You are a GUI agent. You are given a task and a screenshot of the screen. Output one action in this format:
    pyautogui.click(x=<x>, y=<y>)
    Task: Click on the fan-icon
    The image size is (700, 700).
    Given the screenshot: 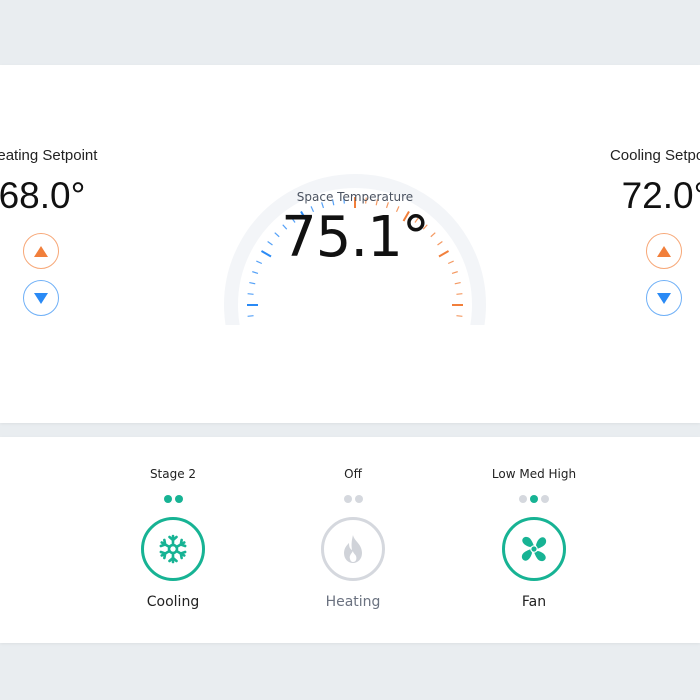 What is the action you would take?
    pyautogui.click(x=534, y=549)
    